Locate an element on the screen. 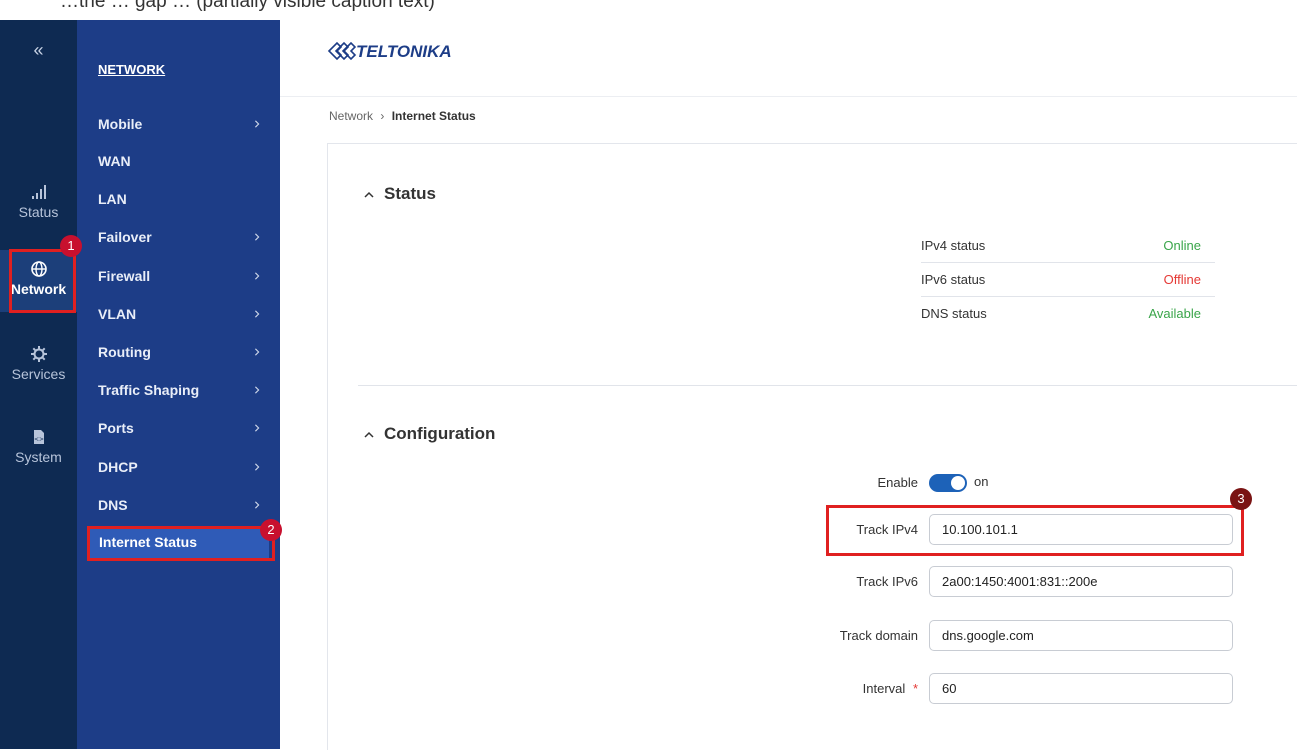 The image size is (1297, 750). submenu-item-label: DNS is located at coordinates (113, 505).